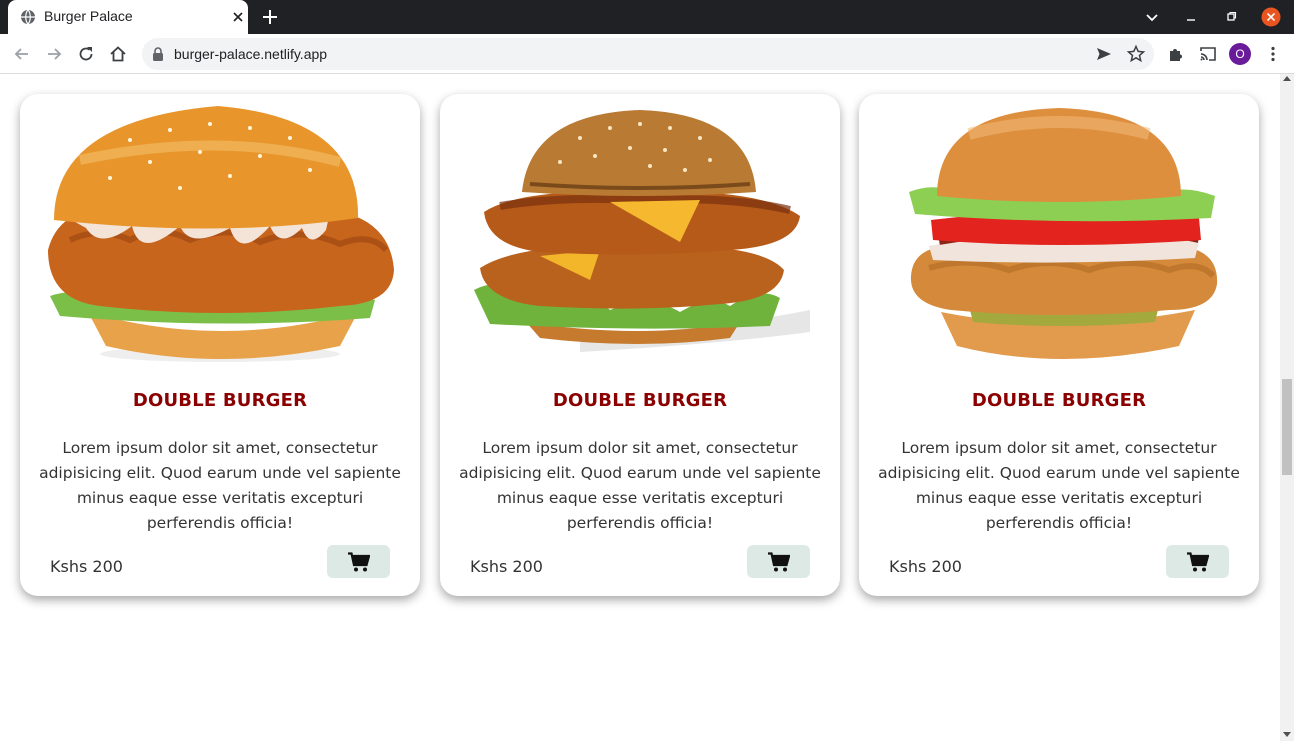  I want to click on close-window-icon, so click(1271, 17).